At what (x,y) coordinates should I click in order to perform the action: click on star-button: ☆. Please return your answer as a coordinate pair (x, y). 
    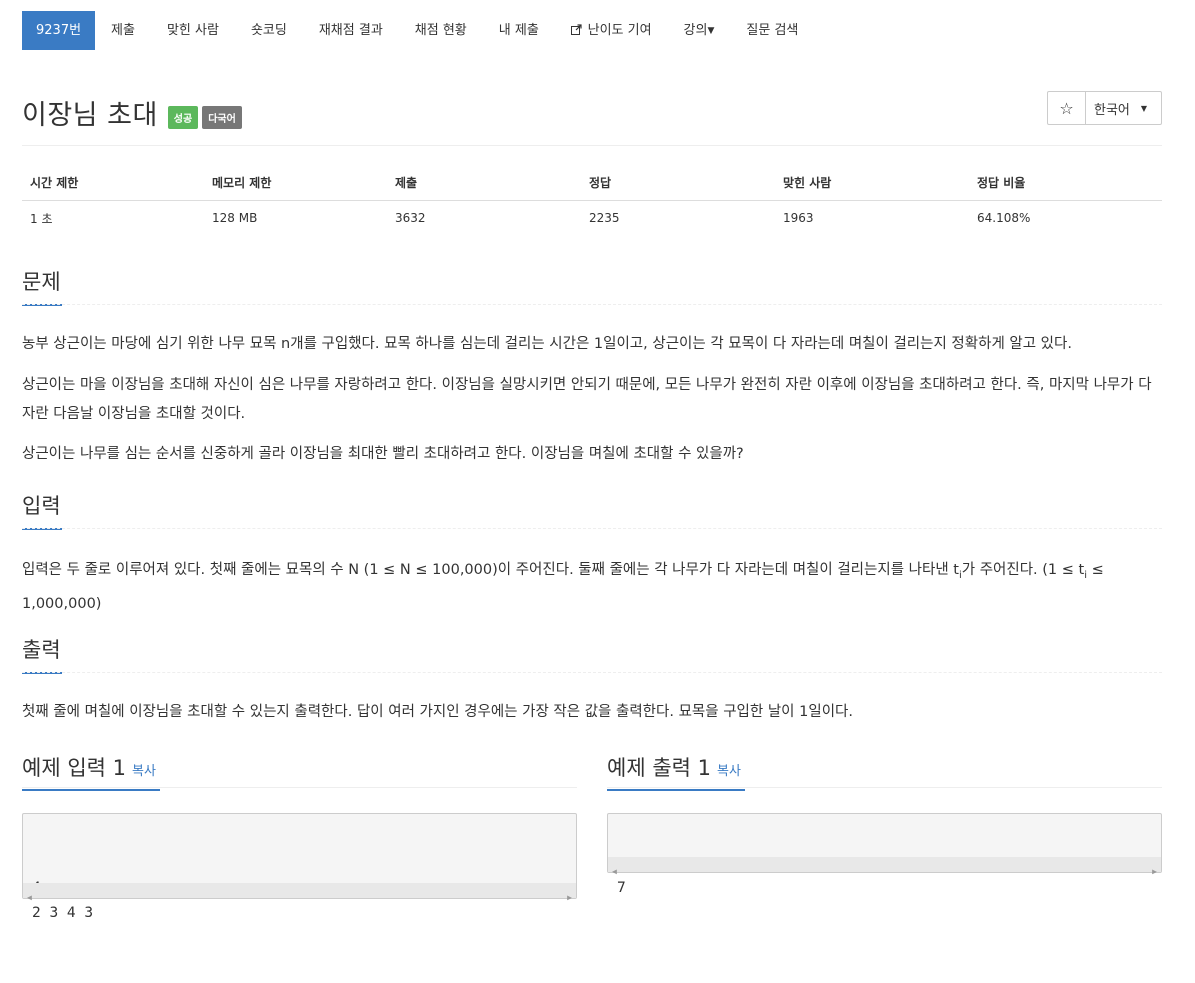
    Looking at the image, I should click on (1067, 108).